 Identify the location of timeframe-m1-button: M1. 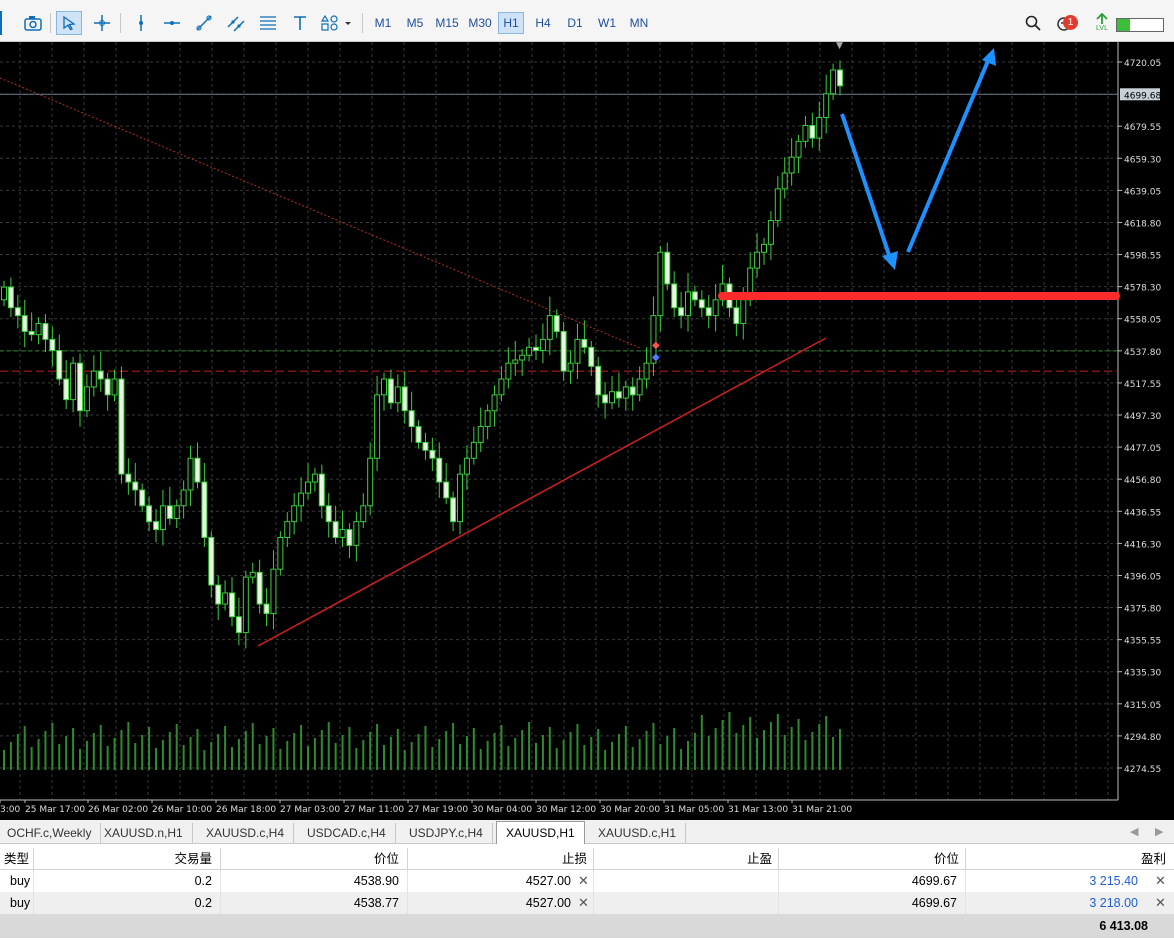
(383, 23).